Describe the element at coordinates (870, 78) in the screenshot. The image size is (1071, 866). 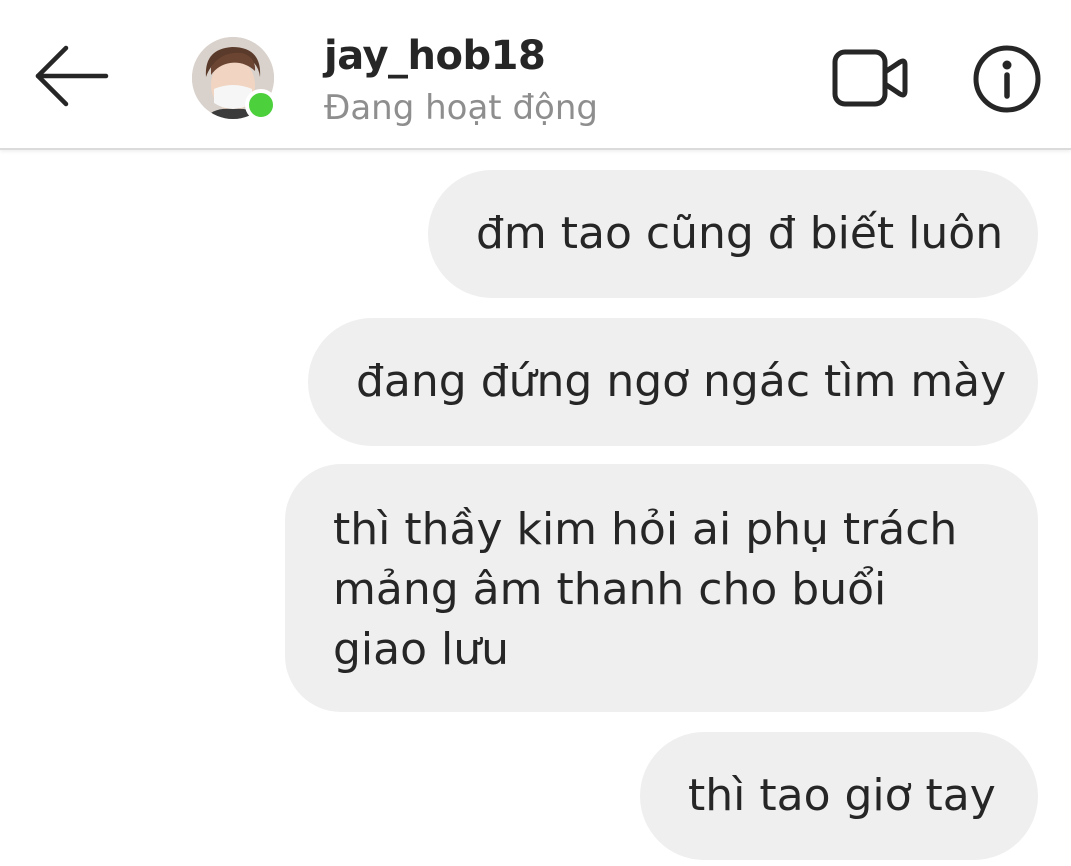
I see `video-camera-icon` at that location.